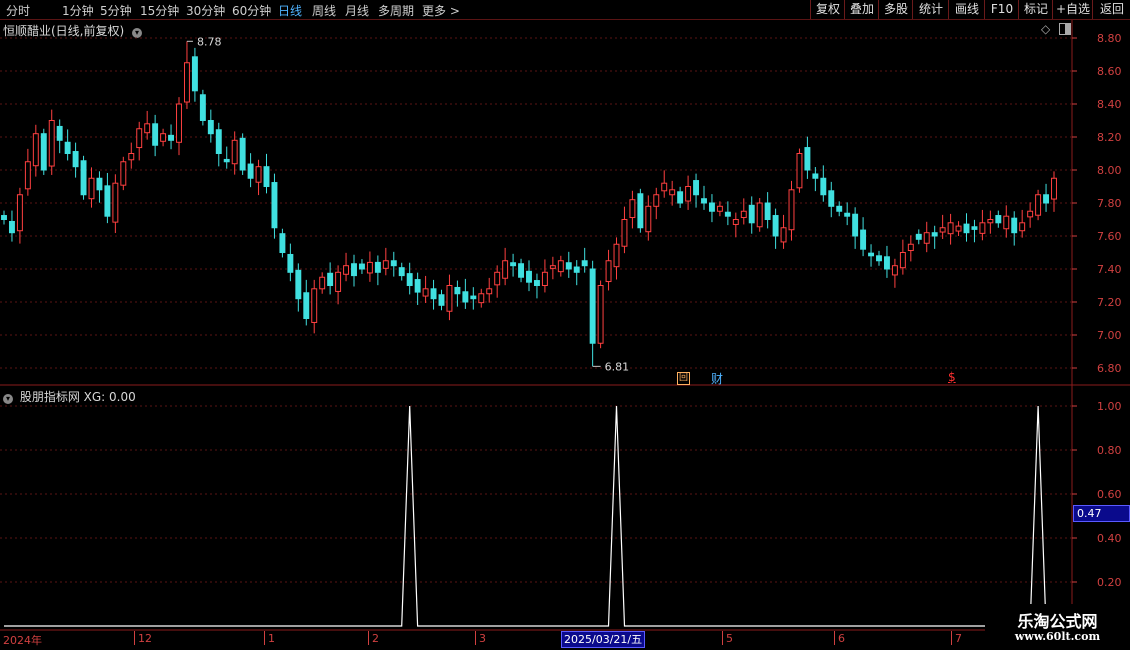  Describe the element at coordinates (717, 378) in the screenshot. I see `marker-cai: 财` at that location.